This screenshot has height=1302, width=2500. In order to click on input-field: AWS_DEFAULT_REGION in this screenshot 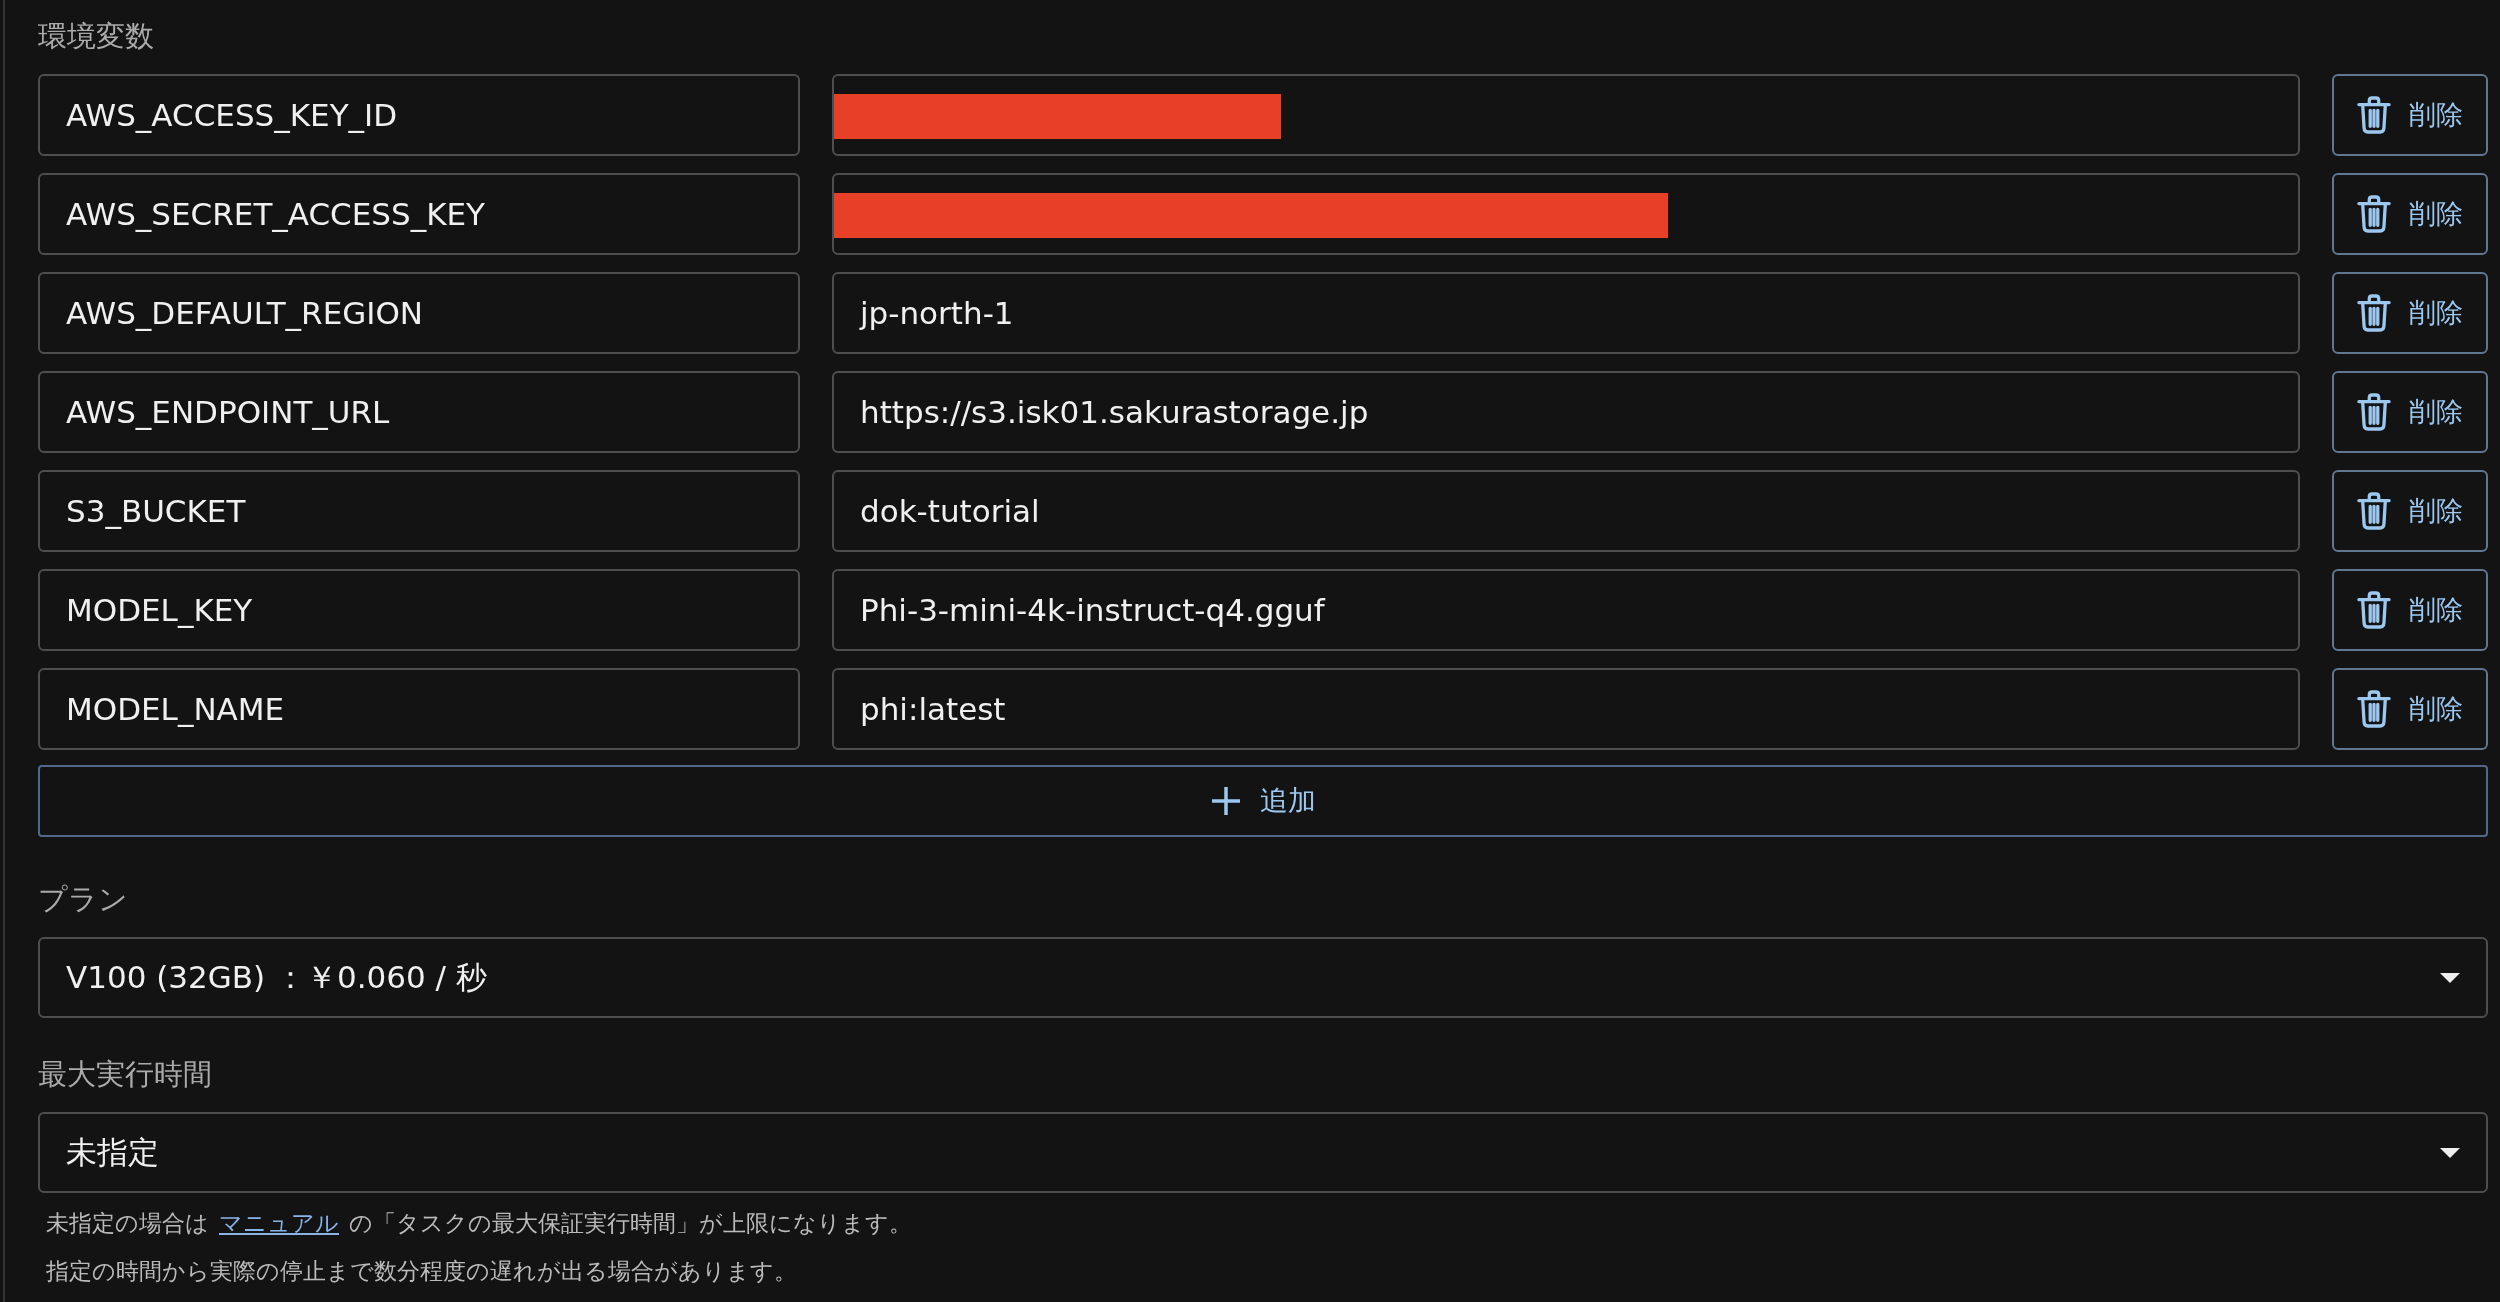, I will do `click(419, 313)`.